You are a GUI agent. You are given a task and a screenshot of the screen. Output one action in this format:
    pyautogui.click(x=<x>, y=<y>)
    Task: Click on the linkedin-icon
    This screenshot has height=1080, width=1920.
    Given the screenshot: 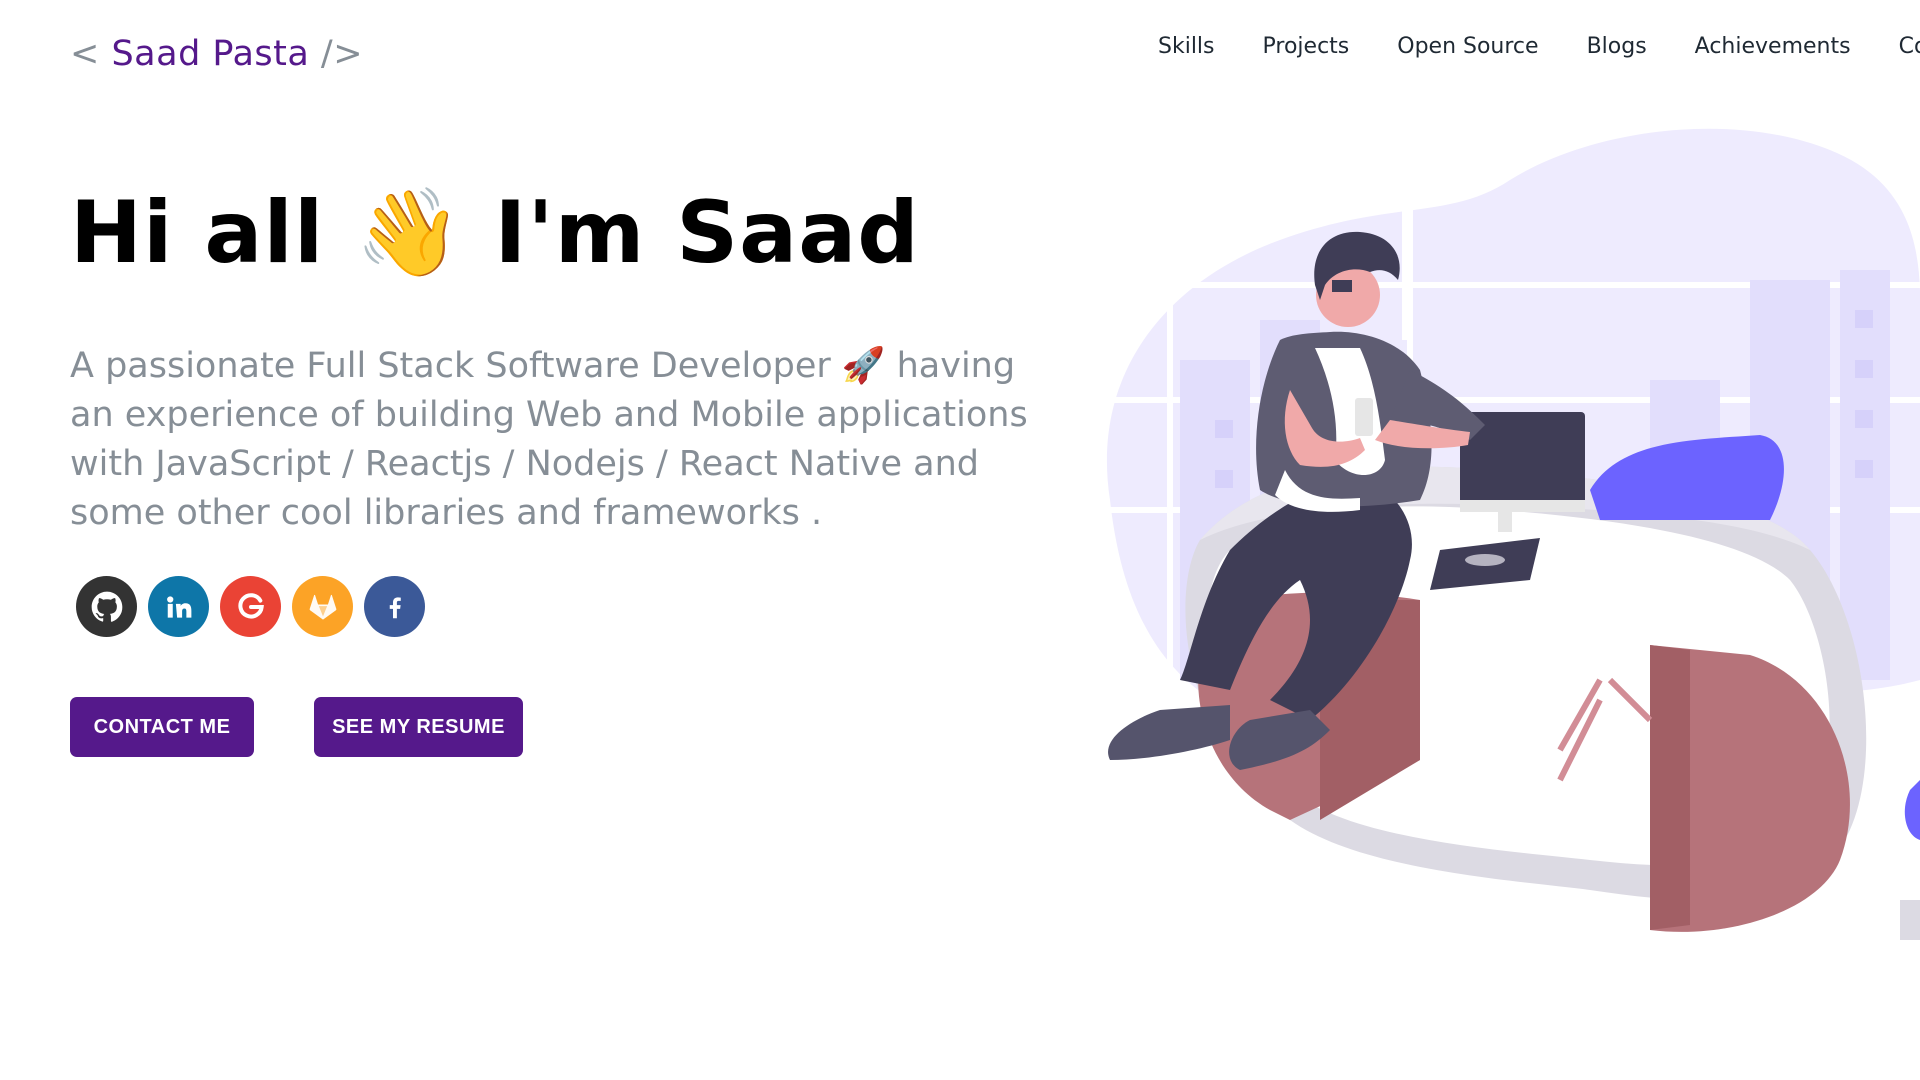 What is the action you would take?
    pyautogui.click(x=178, y=606)
    